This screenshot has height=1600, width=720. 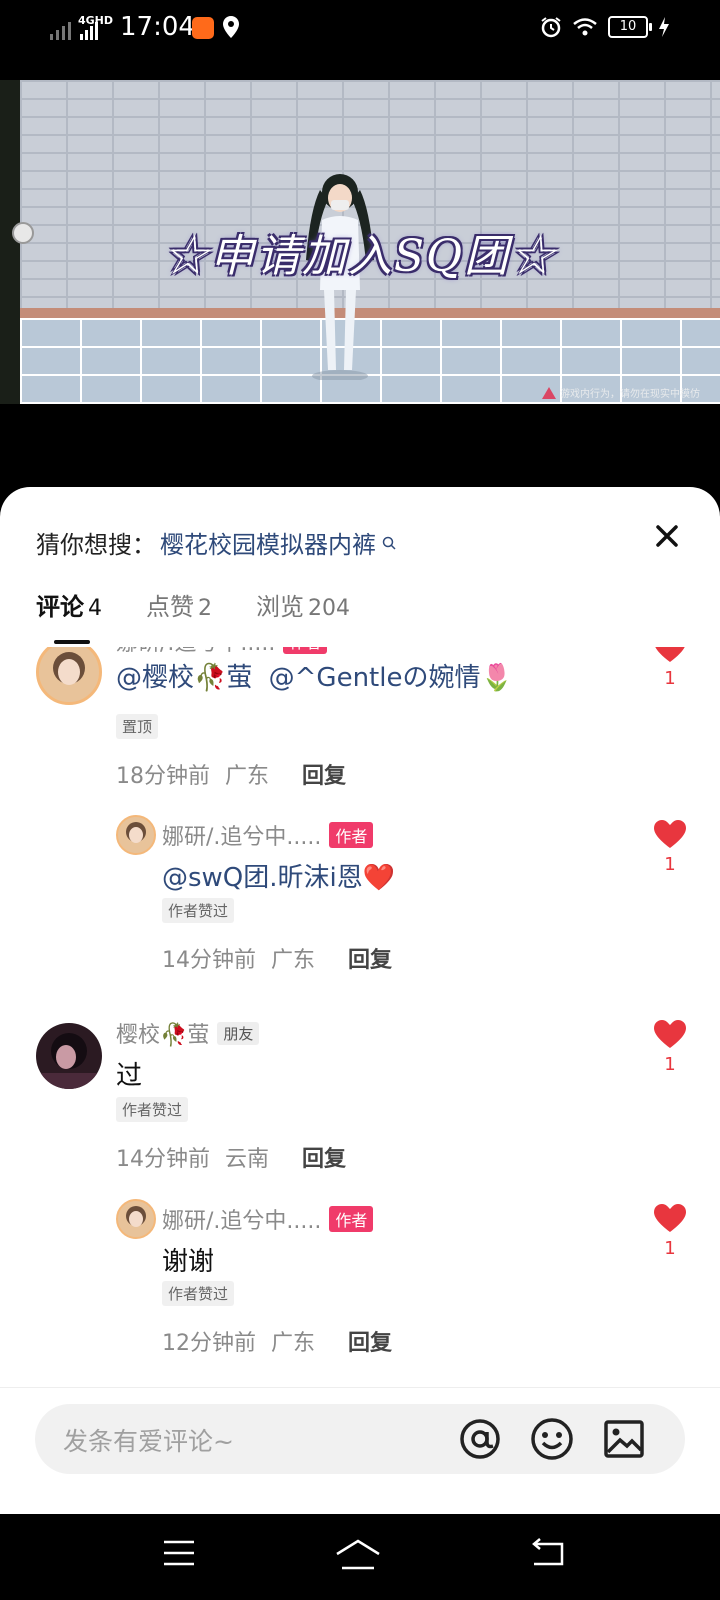 I want to click on video-caption: ☆申请加入SQ团☆, so click(x=360, y=256).